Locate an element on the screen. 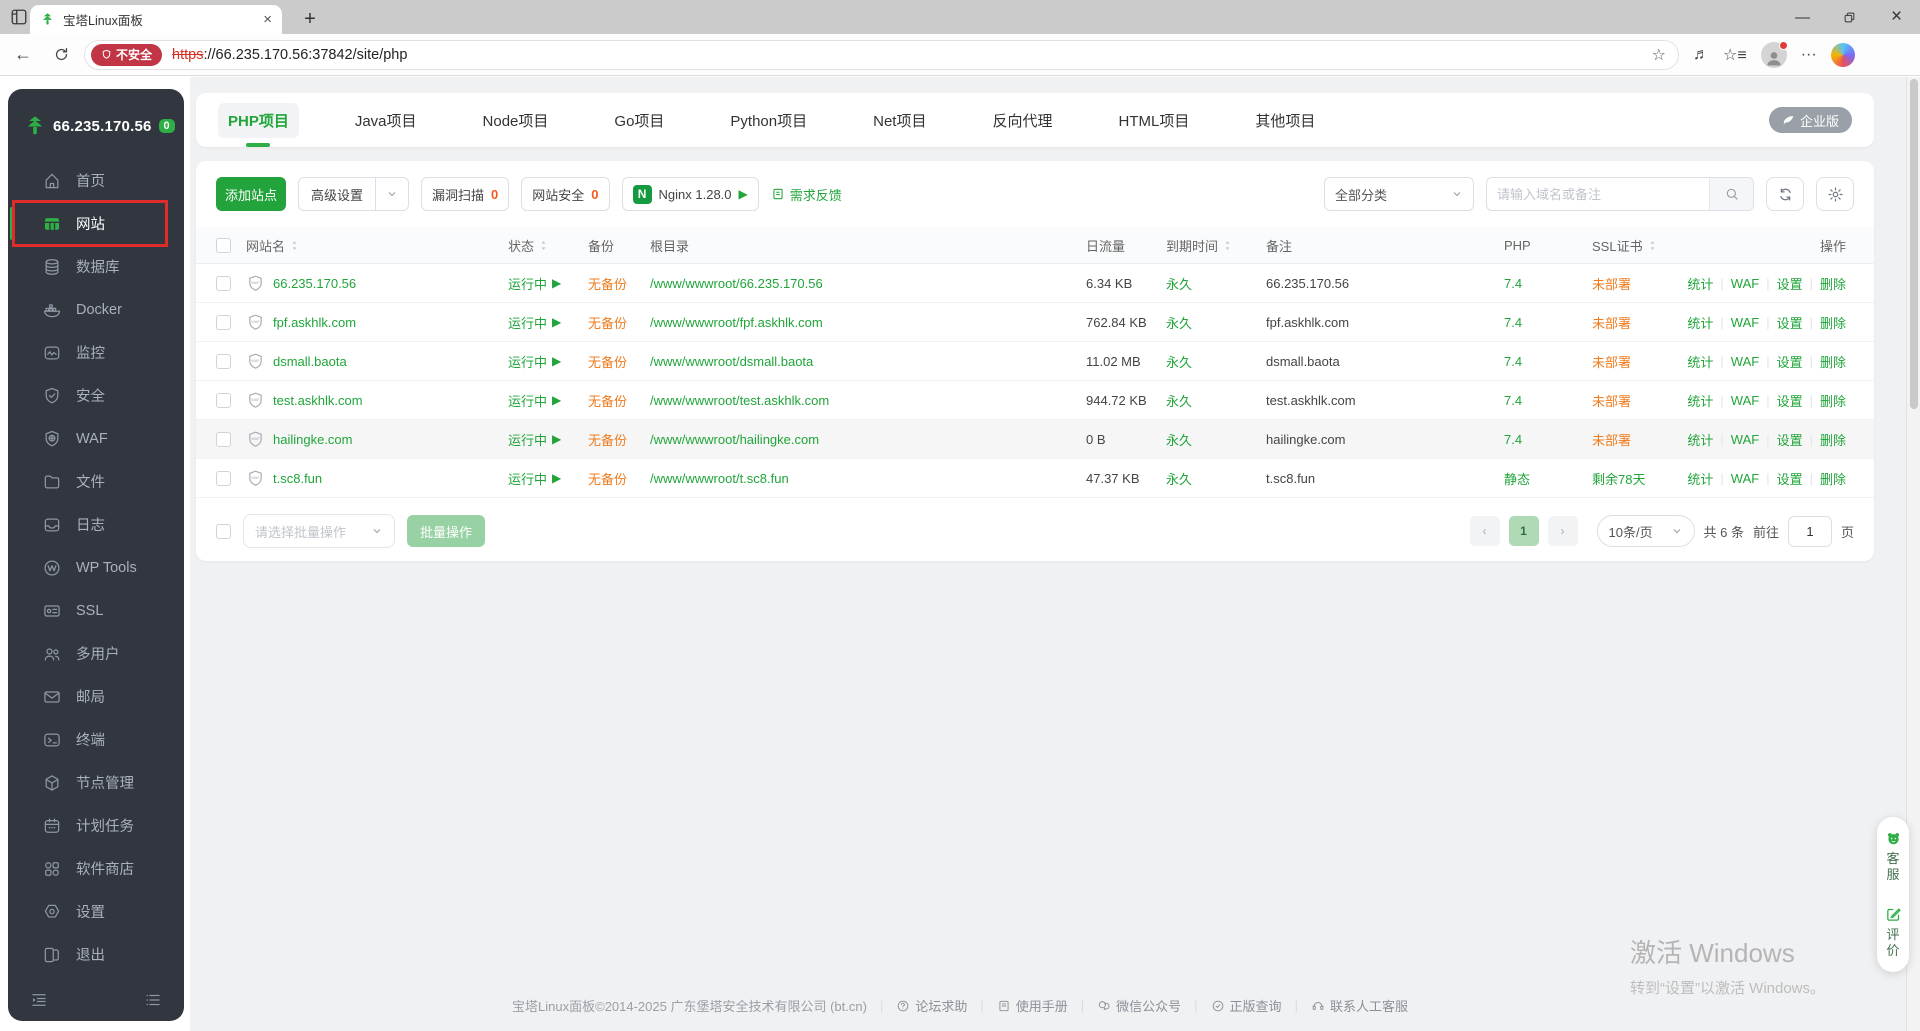  note-value: fpf.askhlk.com is located at coordinates (1385, 322).